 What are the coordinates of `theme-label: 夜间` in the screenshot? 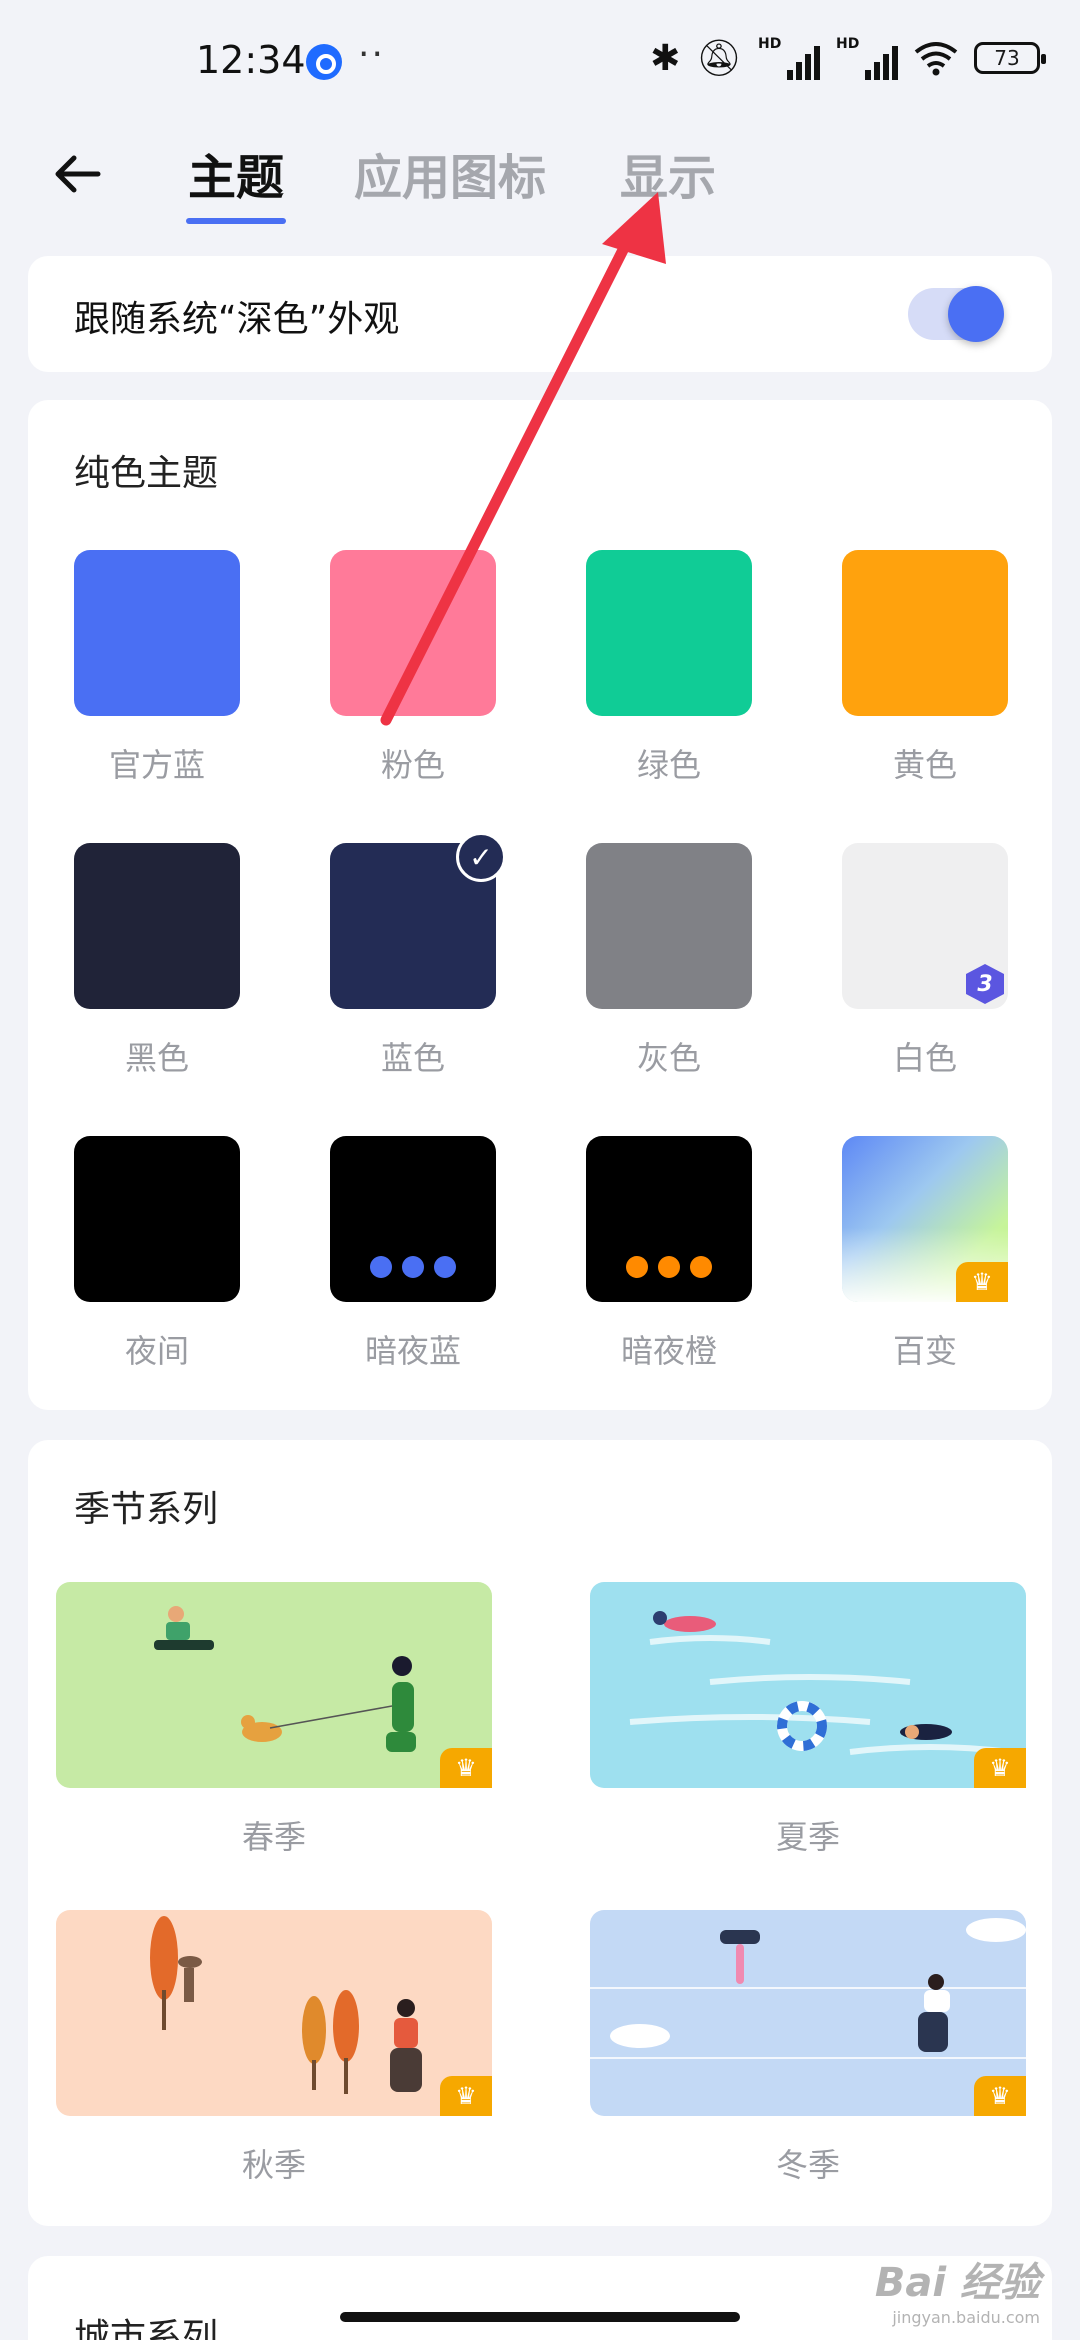 It's located at (156, 1351).